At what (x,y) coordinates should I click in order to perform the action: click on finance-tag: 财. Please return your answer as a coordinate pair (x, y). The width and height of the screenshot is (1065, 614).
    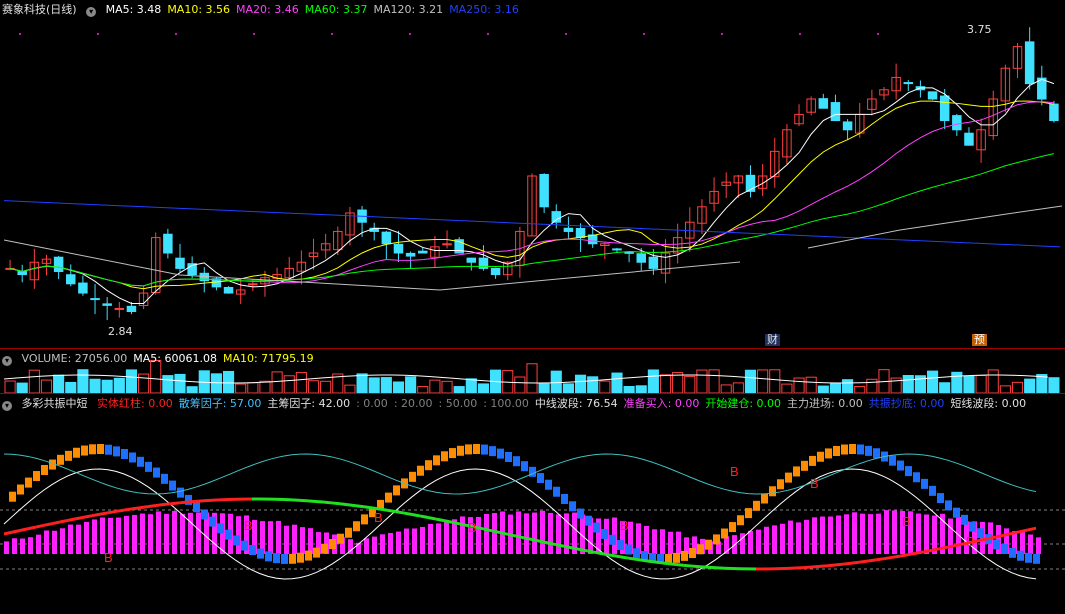
    Looking at the image, I should click on (772, 340).